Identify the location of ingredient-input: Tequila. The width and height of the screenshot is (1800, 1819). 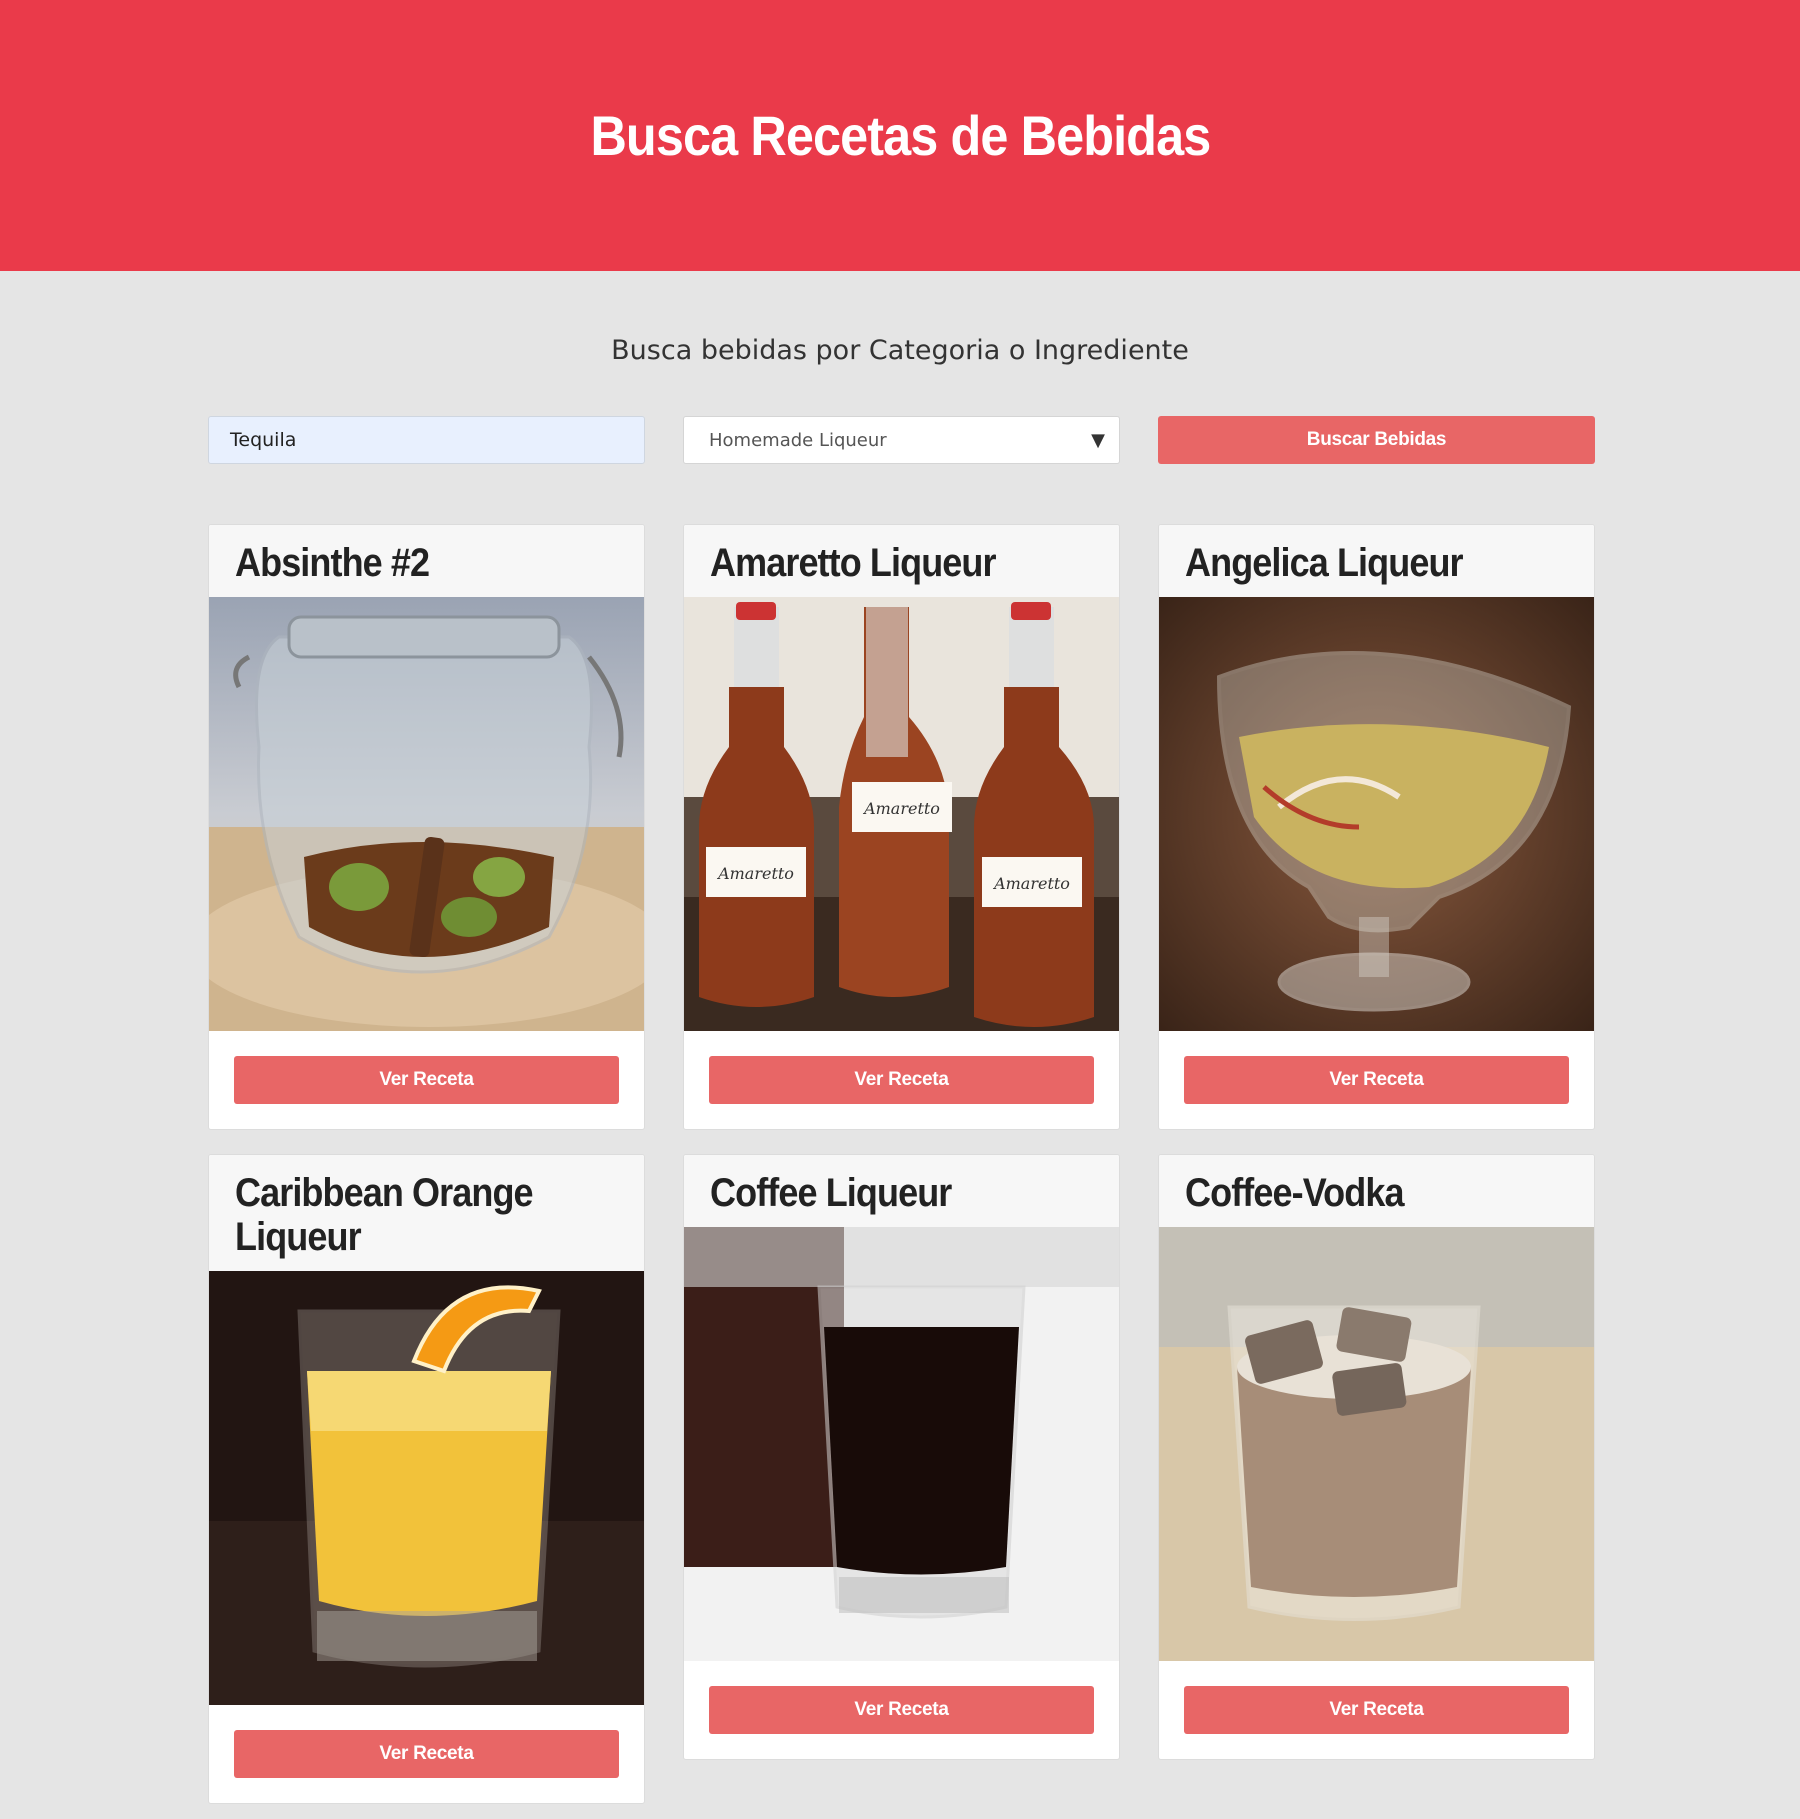
(426, 440).